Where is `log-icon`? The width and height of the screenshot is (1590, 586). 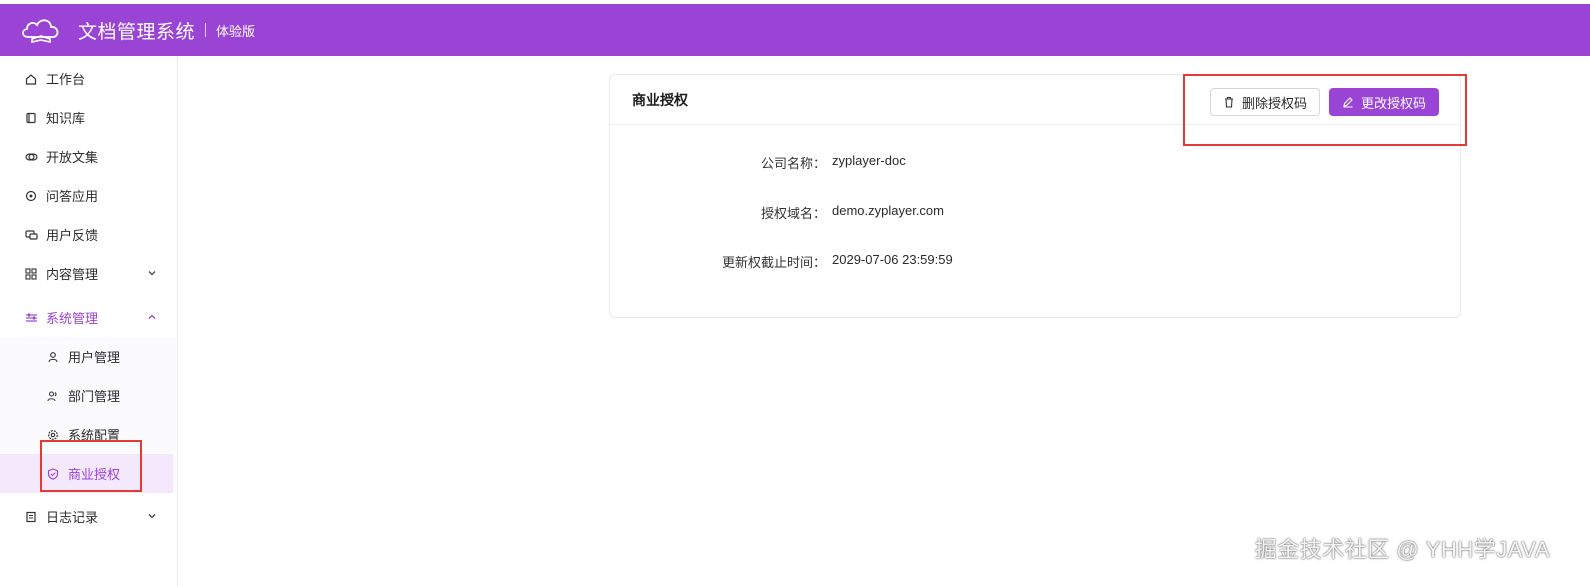
log-icon is located at coordinates (31, 517).